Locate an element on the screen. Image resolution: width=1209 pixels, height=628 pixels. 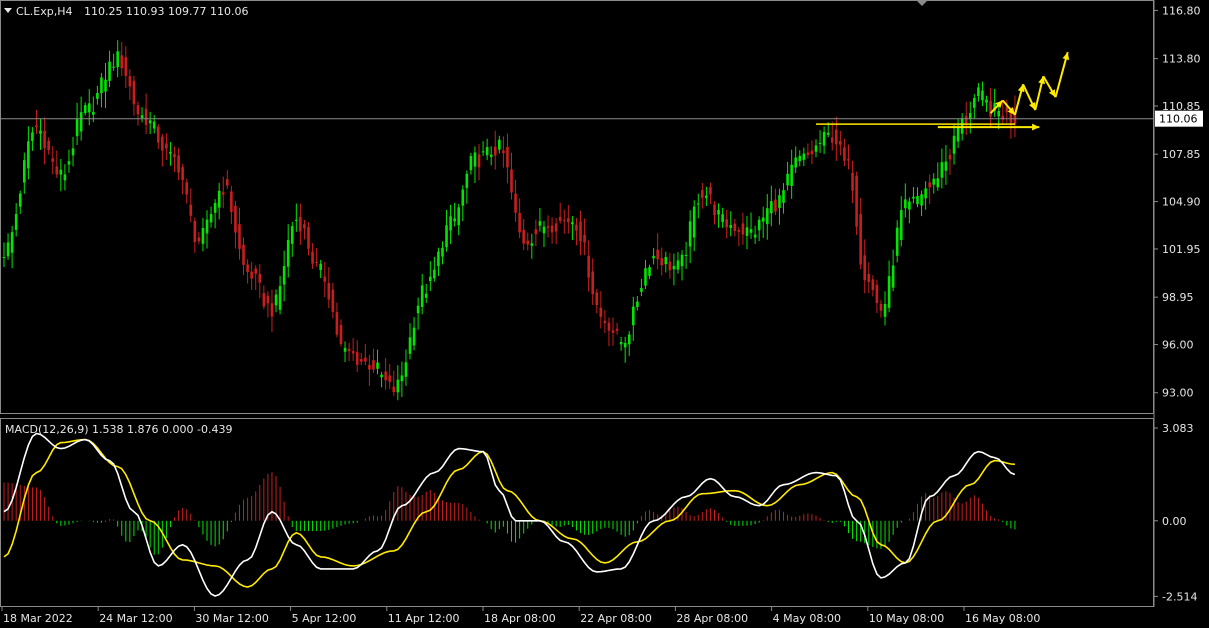
time-tick-label: 28 Apr 08:00 is located at coordinates (712, 618).